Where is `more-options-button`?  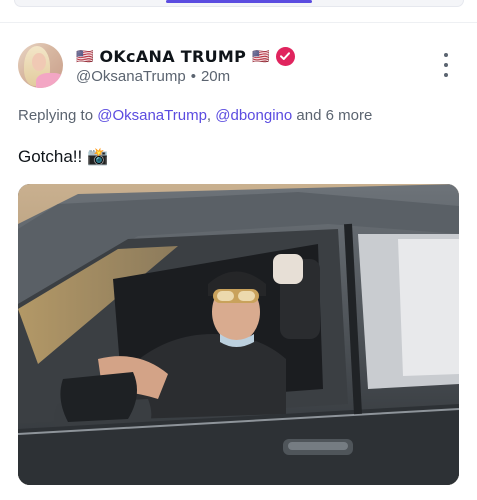 more-options-button is located at coordinates (446, 65).